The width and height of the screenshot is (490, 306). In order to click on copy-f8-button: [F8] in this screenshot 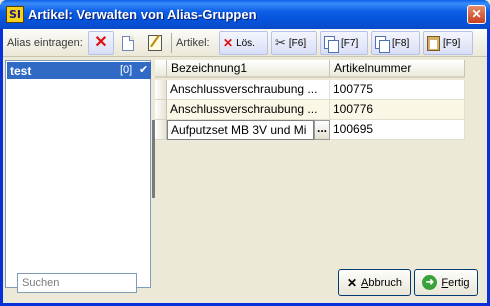, I will do `click(395, 43)`.